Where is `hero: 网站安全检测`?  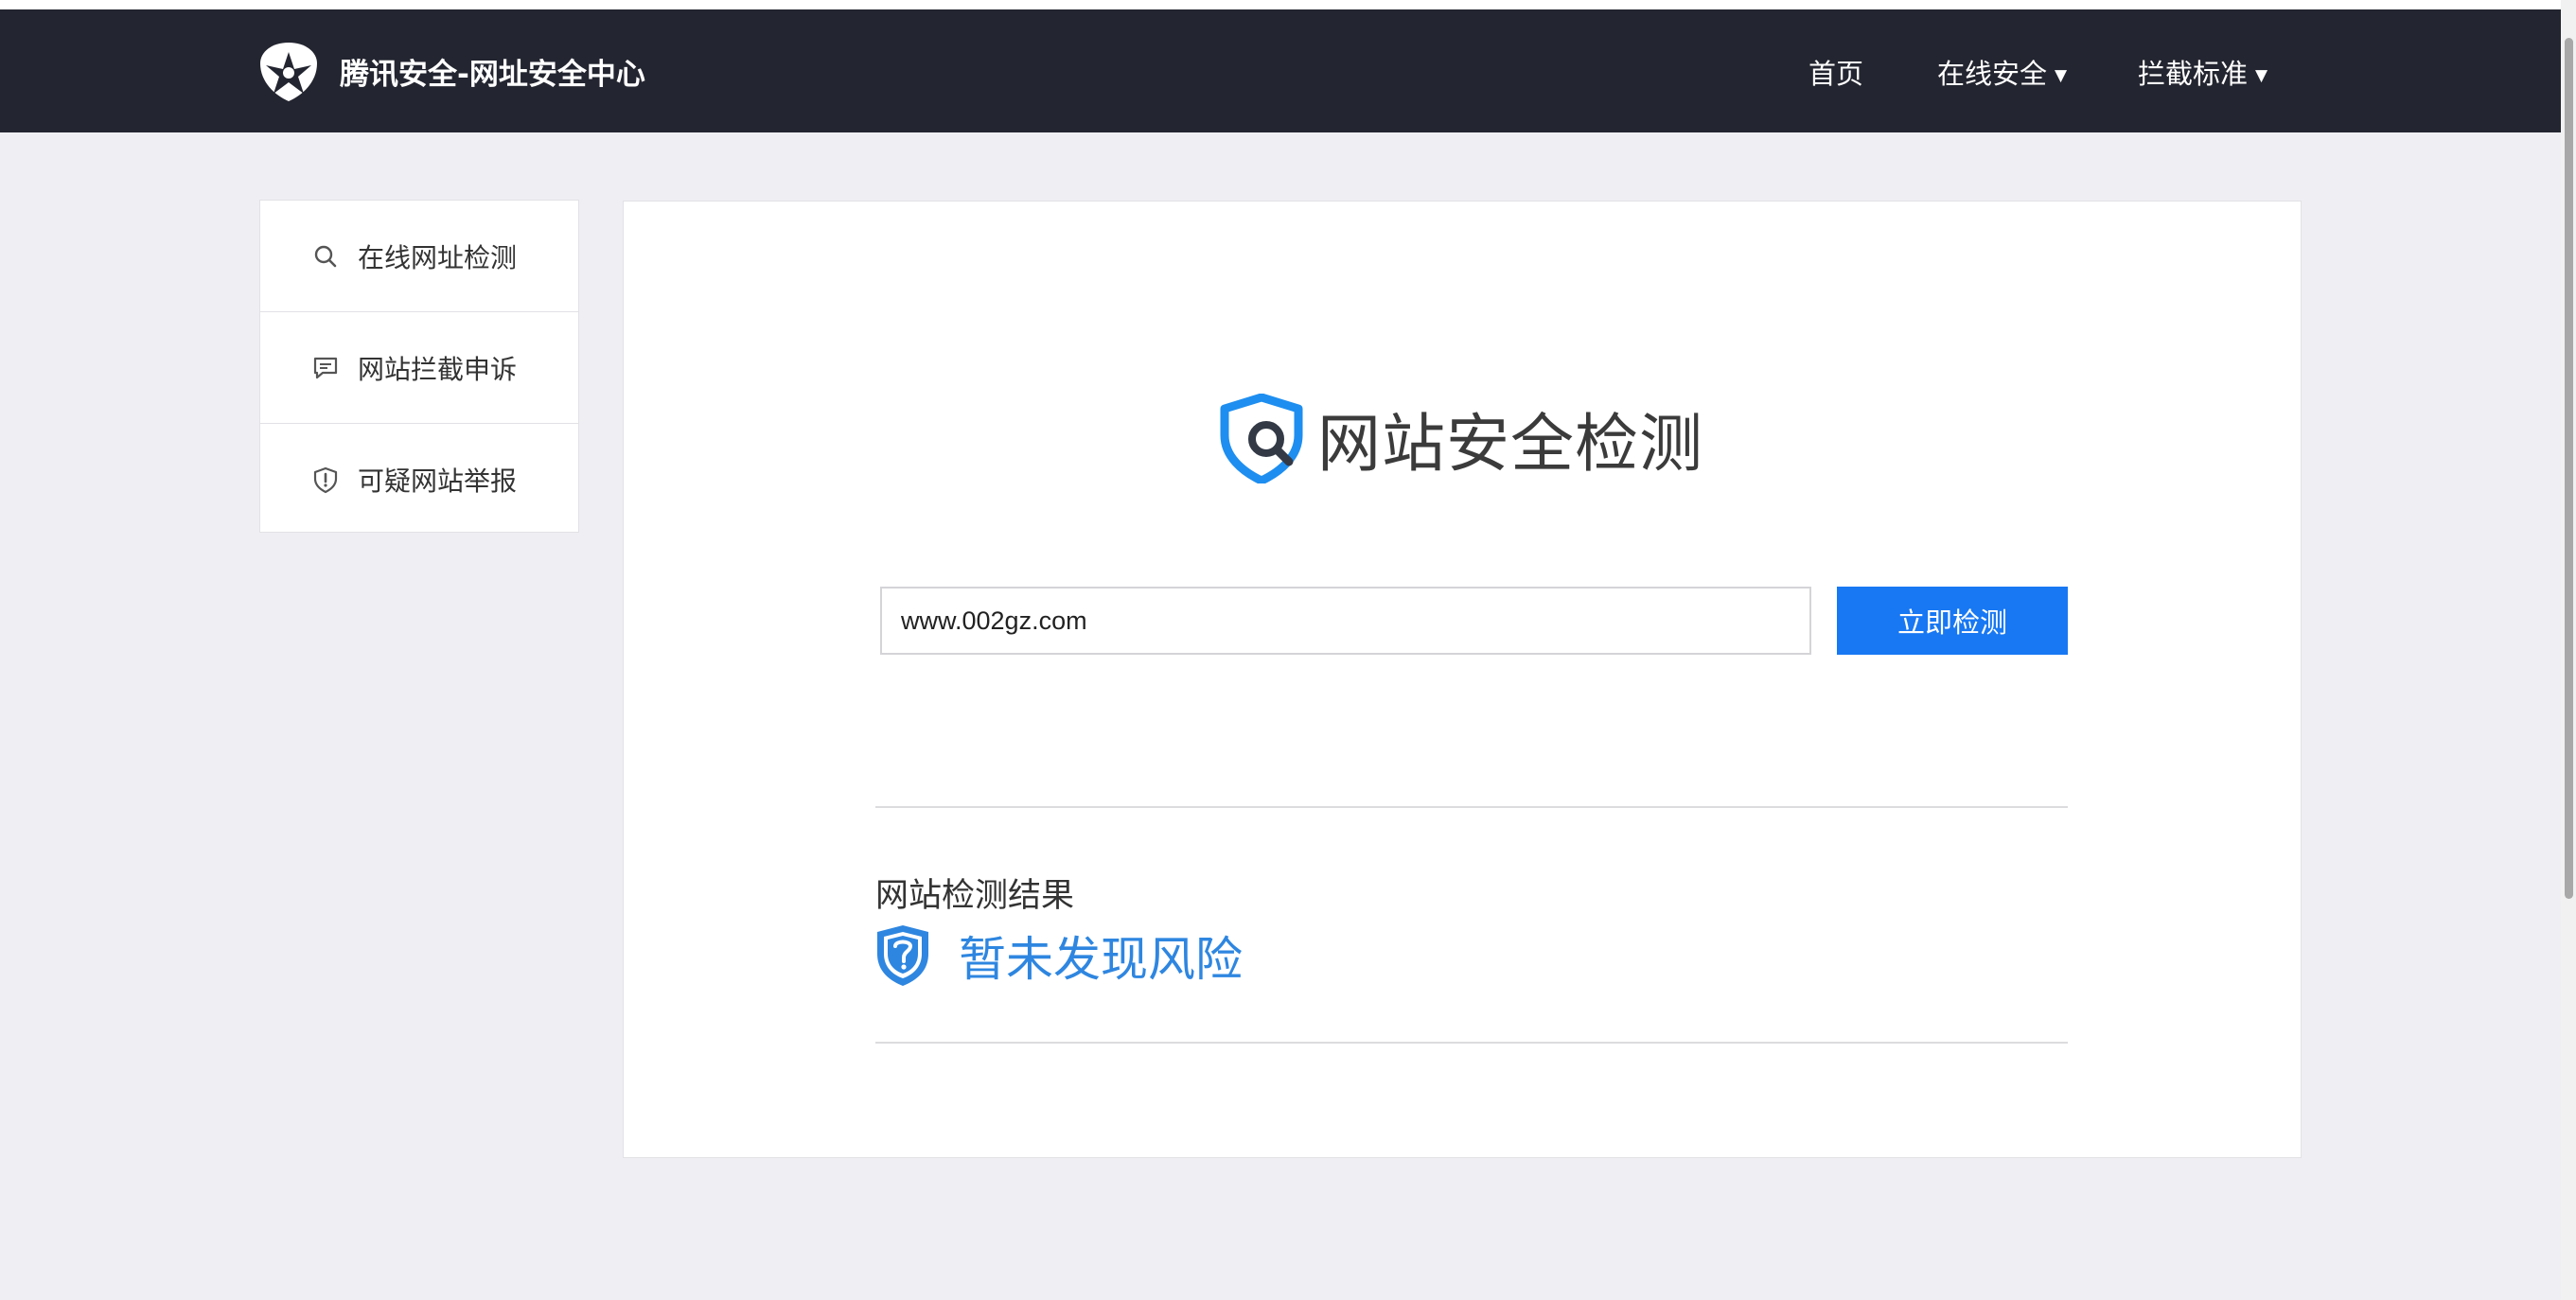 hero: 网站安全检测 is located at coordinates (1461, 438).